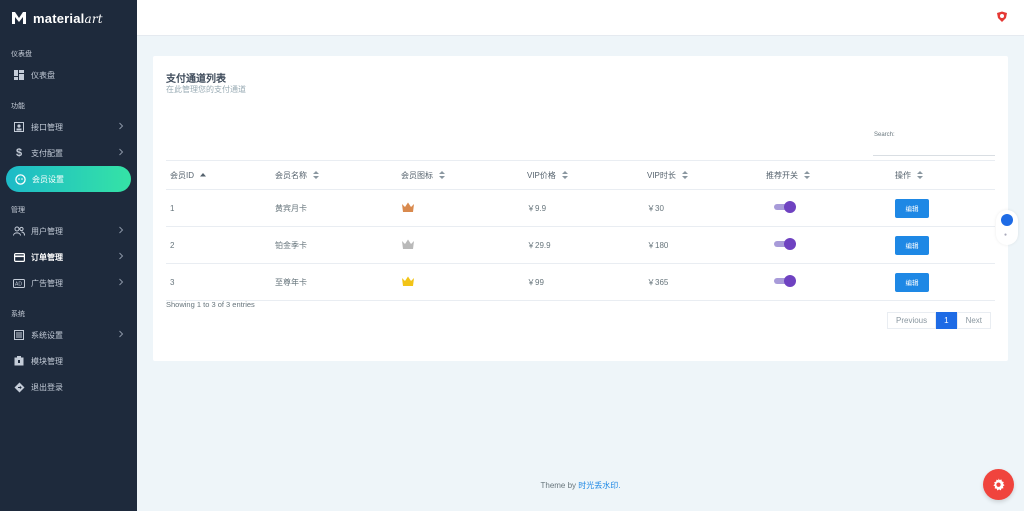 This screenshot has height=511, width=1024. I want to click on sidebar-item-label: 接口管理, so click(47, 127).